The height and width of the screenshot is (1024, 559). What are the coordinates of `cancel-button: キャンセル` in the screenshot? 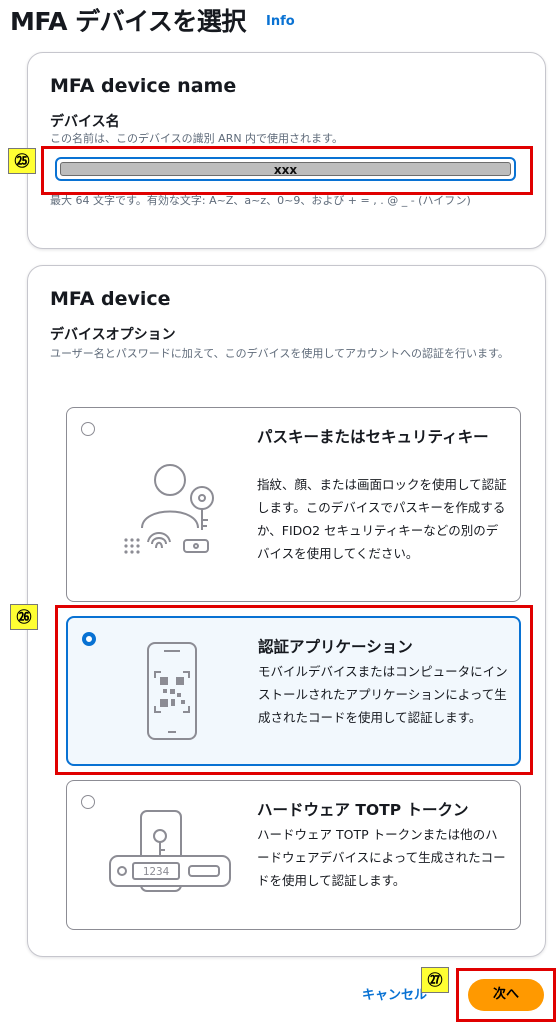 It's located at (394, 993).